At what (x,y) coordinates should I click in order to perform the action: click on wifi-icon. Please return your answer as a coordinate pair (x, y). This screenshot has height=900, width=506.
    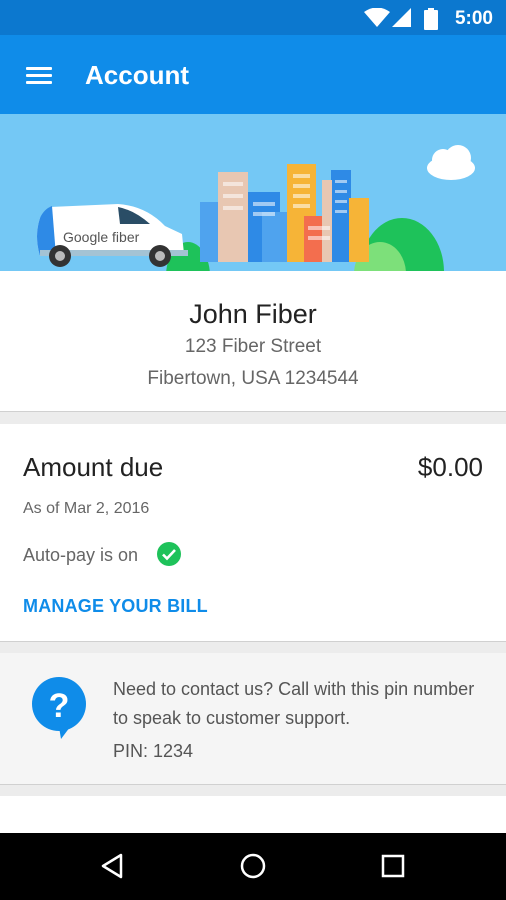
    Looking at the image, I should click on (377, 17).